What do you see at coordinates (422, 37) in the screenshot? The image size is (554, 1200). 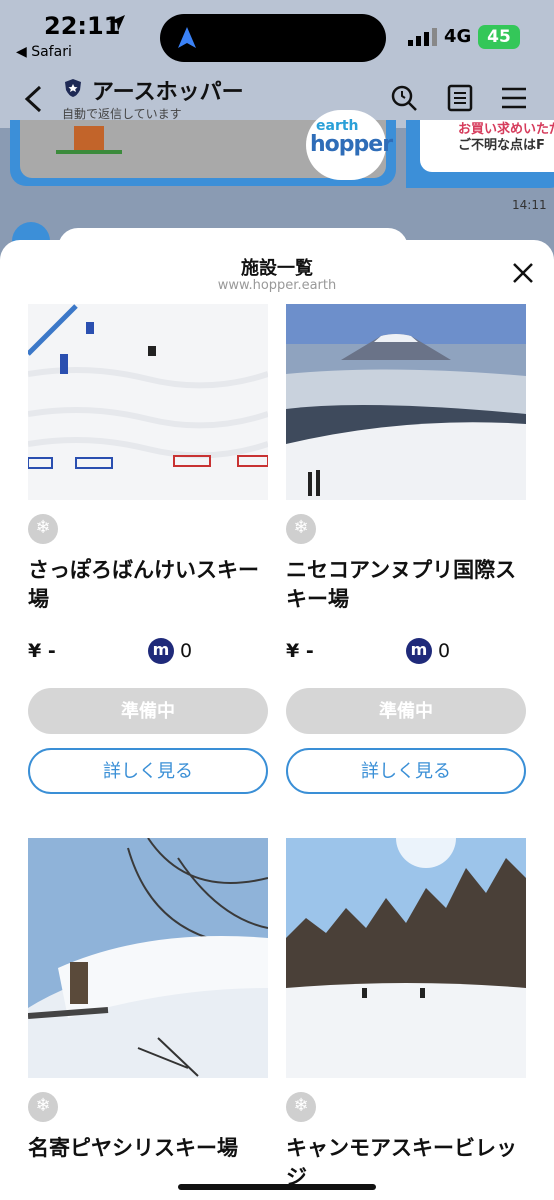 I see `signal-icon` at bounding box center [422, 37].